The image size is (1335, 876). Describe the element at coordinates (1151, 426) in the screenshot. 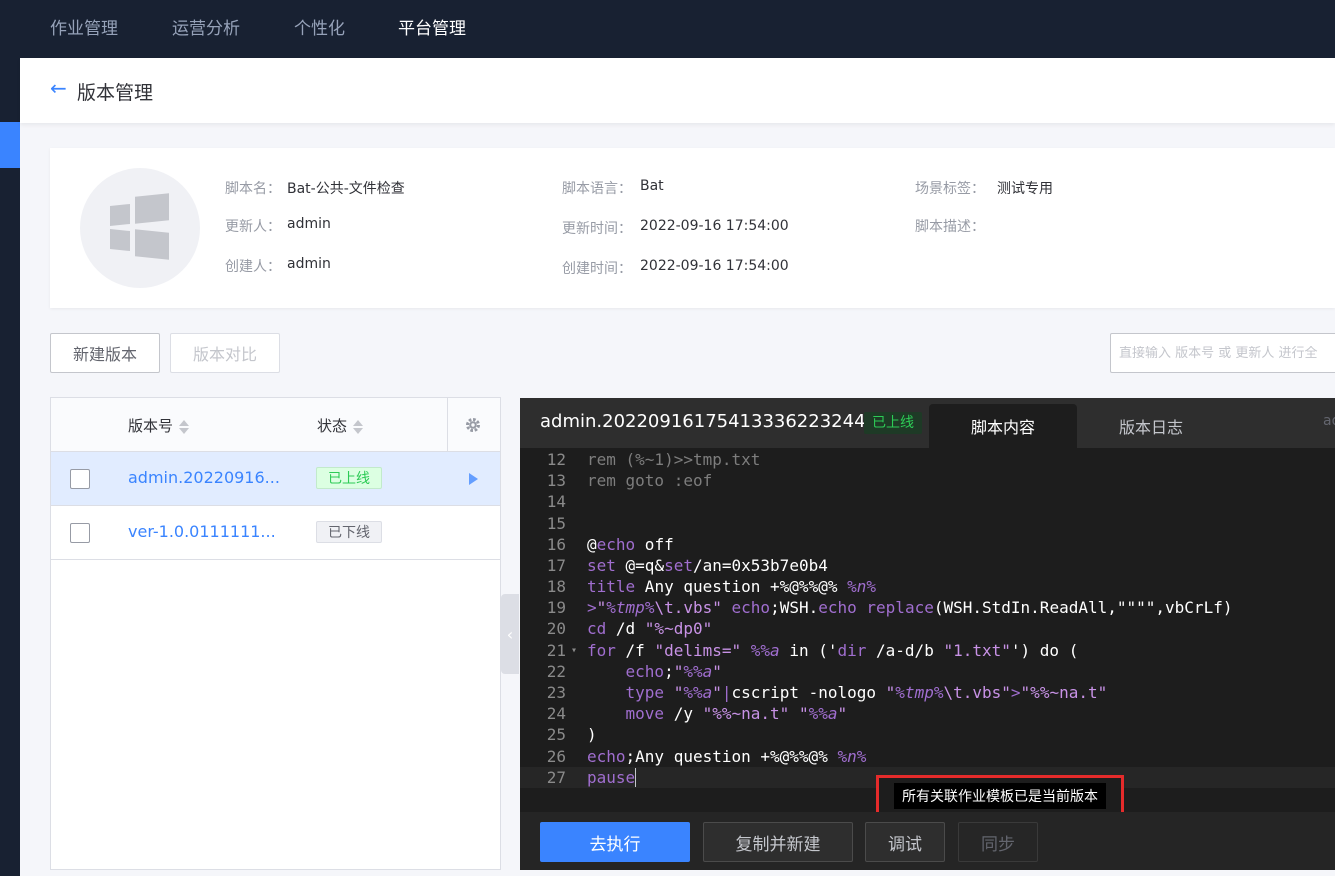

I see `tab-version-log: 版本日志` at that location.